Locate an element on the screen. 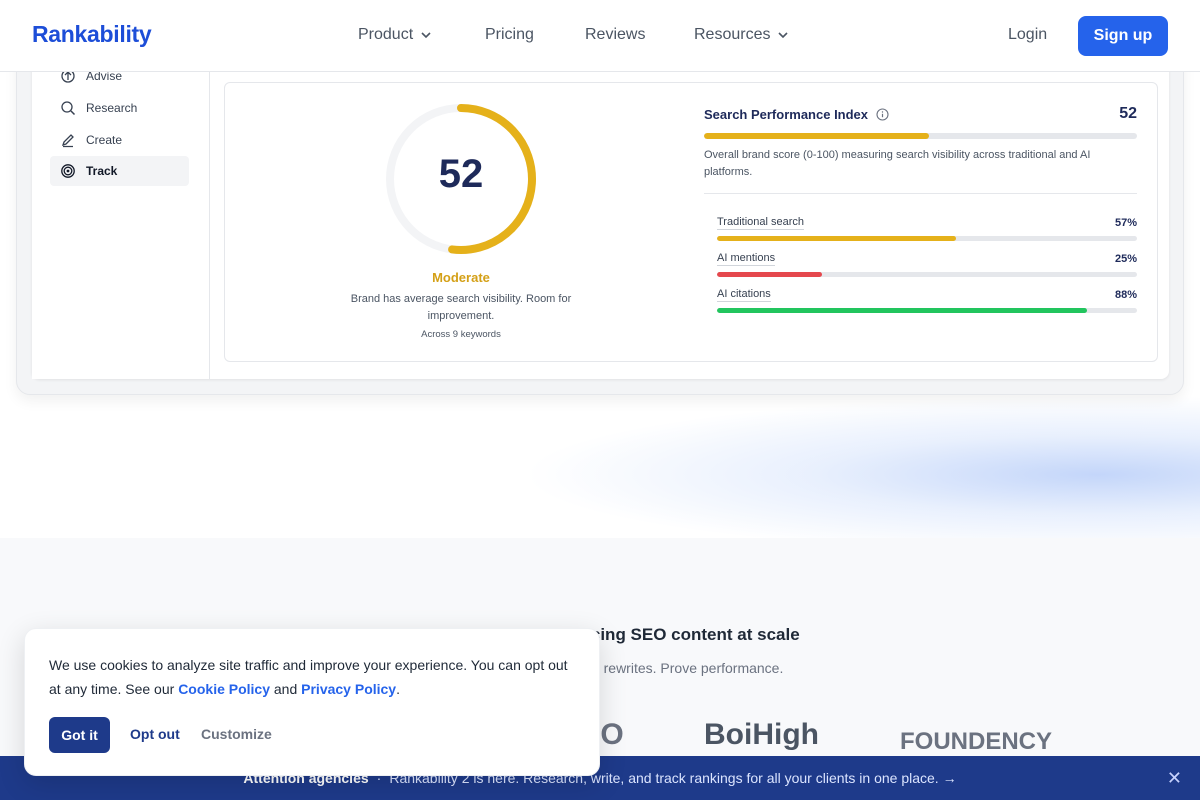 The height and width of the screenshot is (800, 1200). nav-pricing-label: Pricing is located at coordinates (509, 34).